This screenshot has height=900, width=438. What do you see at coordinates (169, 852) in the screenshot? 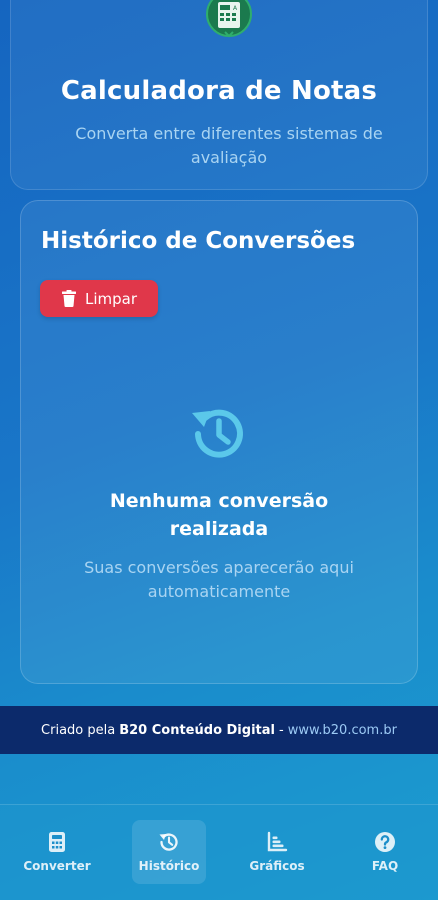
I see `nav-item-historico: Histórico` at bounding box center [169, 852].